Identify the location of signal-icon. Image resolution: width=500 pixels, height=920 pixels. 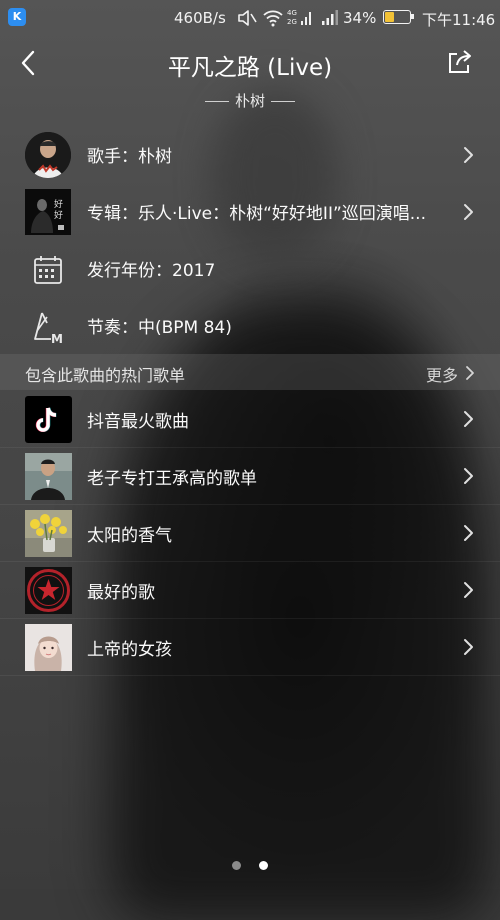
(330, 17).